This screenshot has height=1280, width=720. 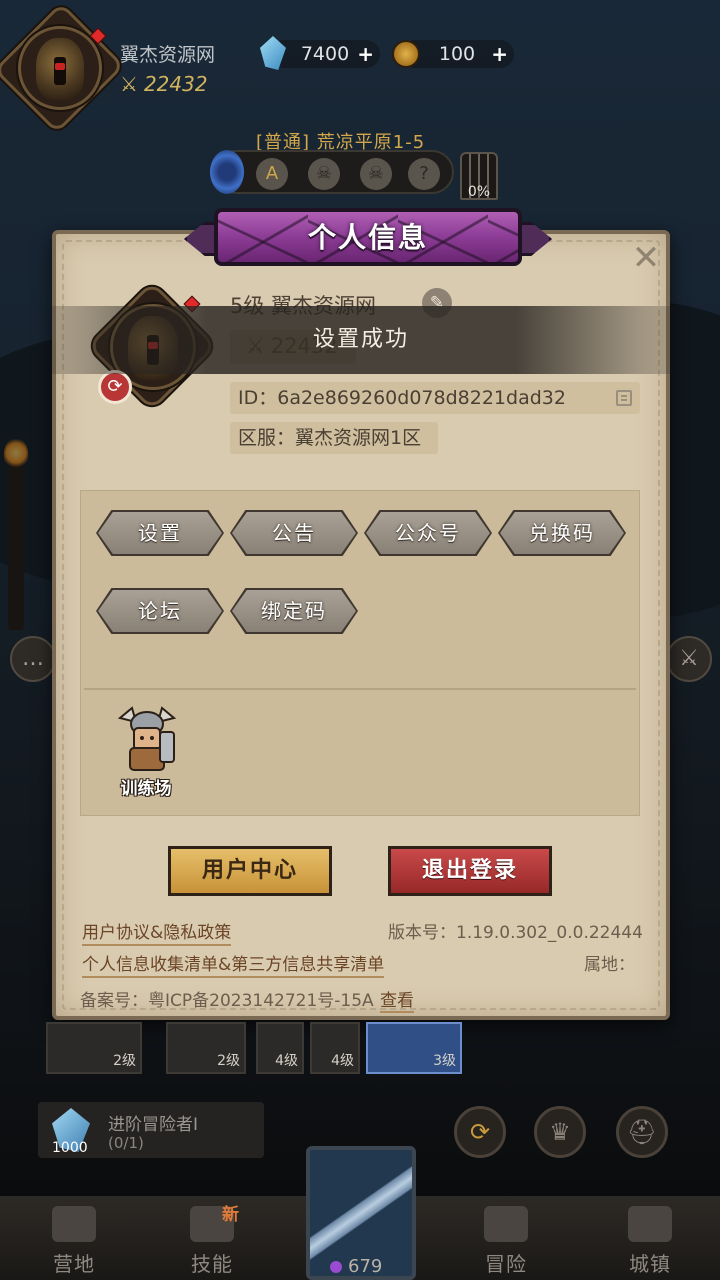 What do you see at coordinates (360, 689) in the screenshot?
I see `divider` at bounding box center [360, 689].